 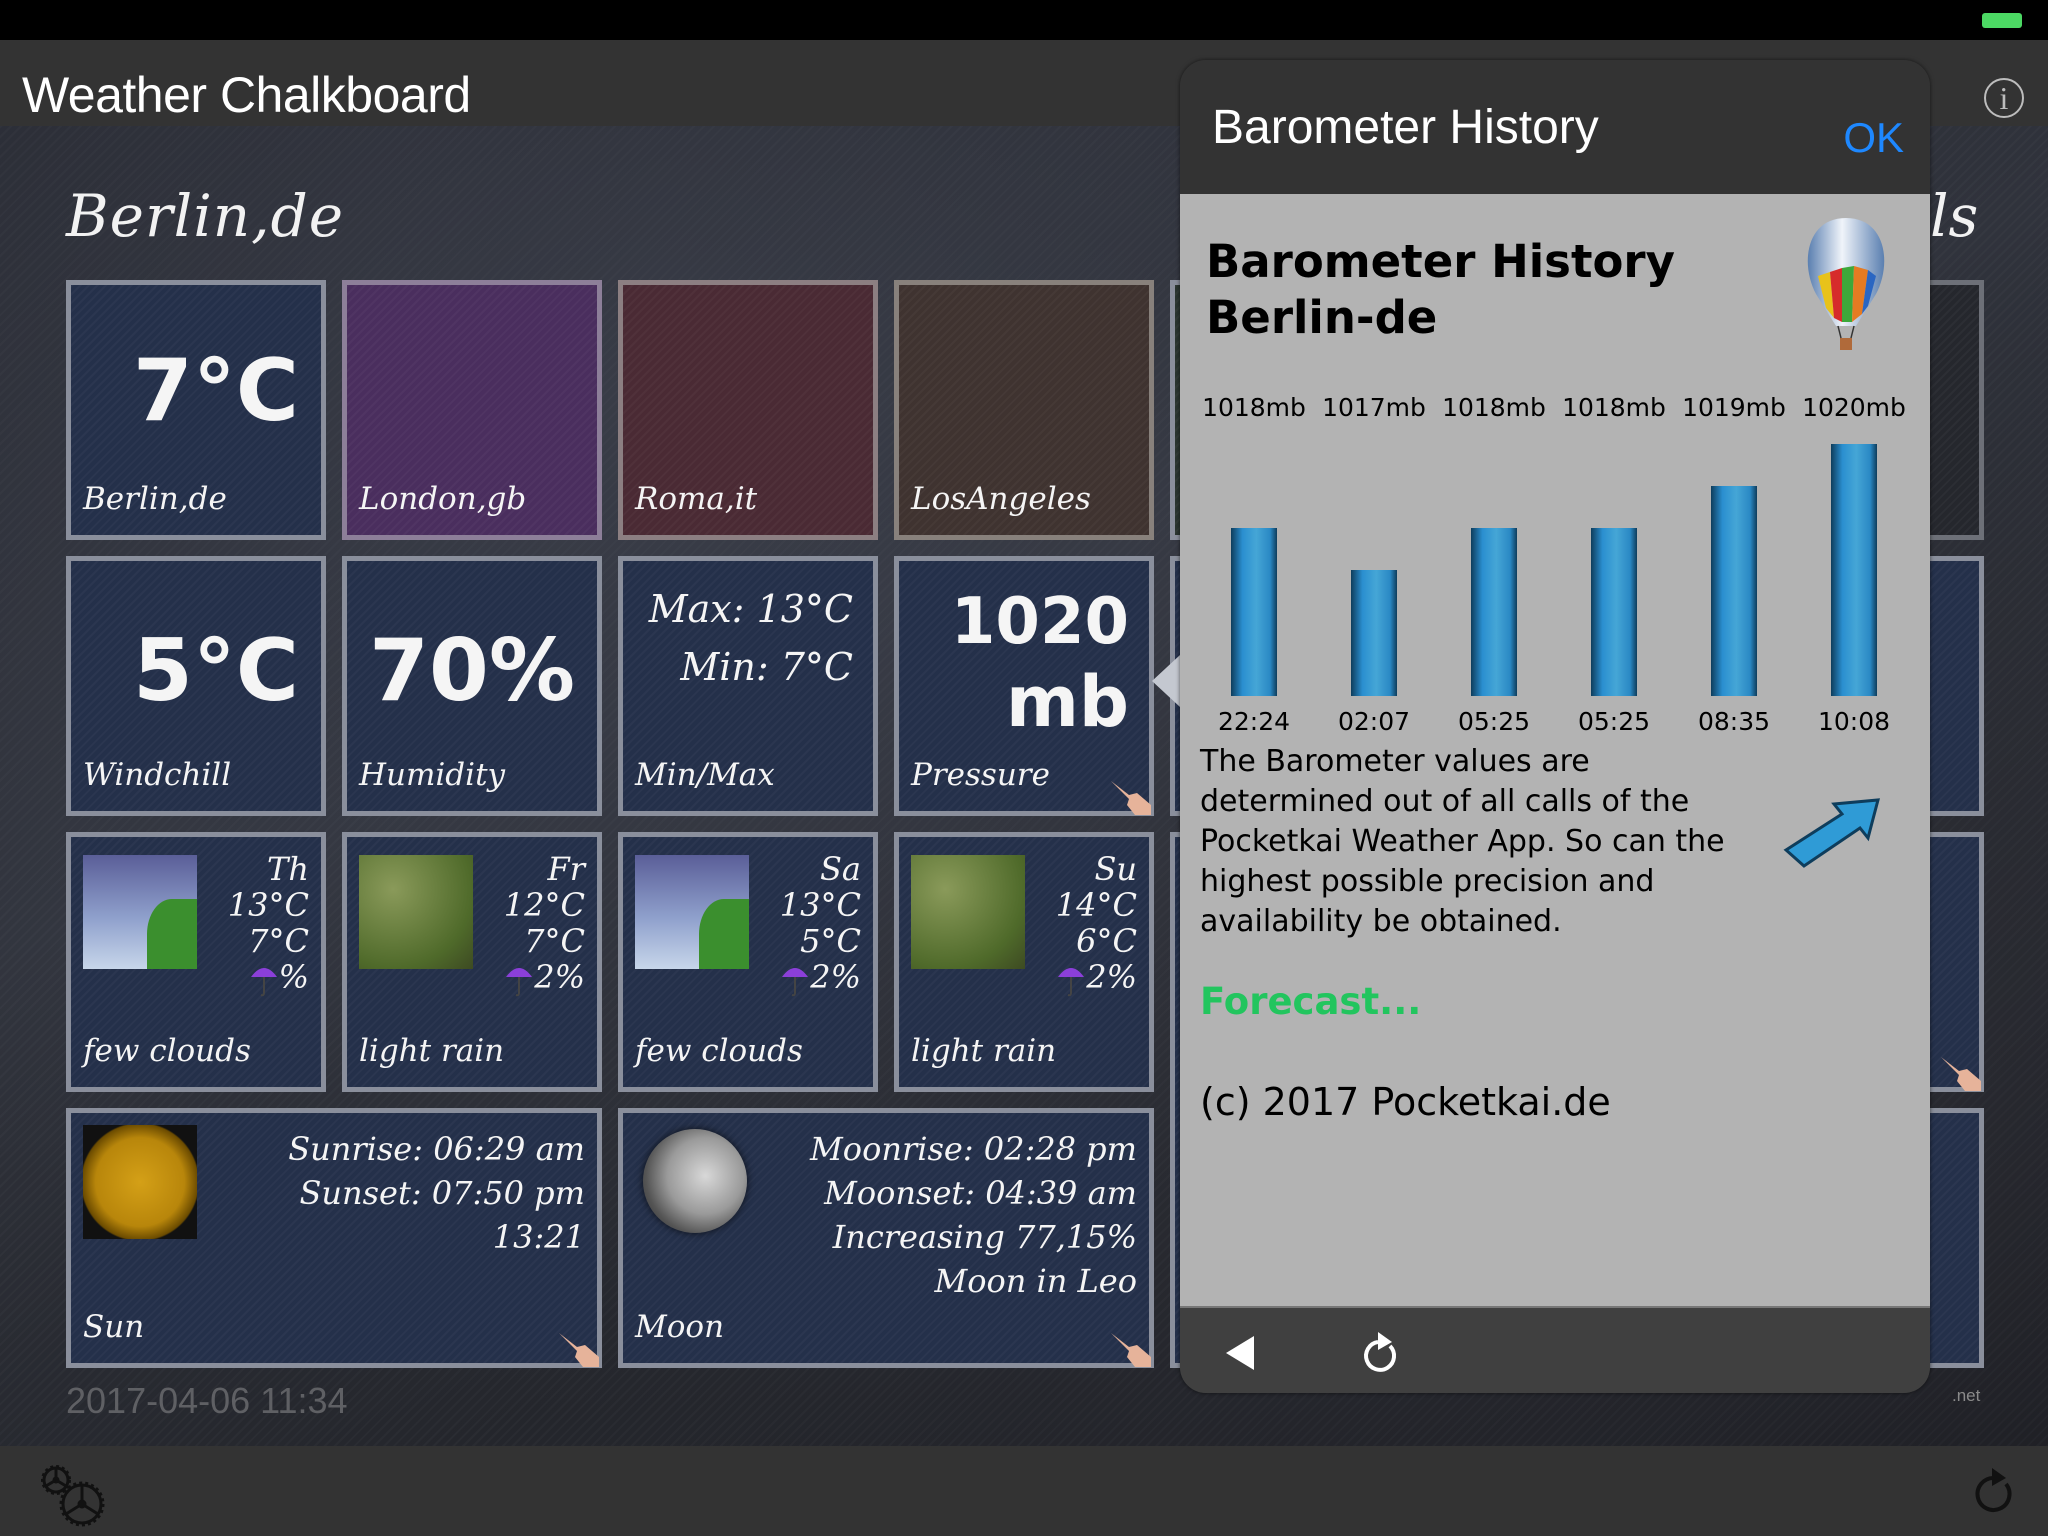 I want to click on pressure-tile: 1020 mb Pressure, so click(x=1024, y=686).